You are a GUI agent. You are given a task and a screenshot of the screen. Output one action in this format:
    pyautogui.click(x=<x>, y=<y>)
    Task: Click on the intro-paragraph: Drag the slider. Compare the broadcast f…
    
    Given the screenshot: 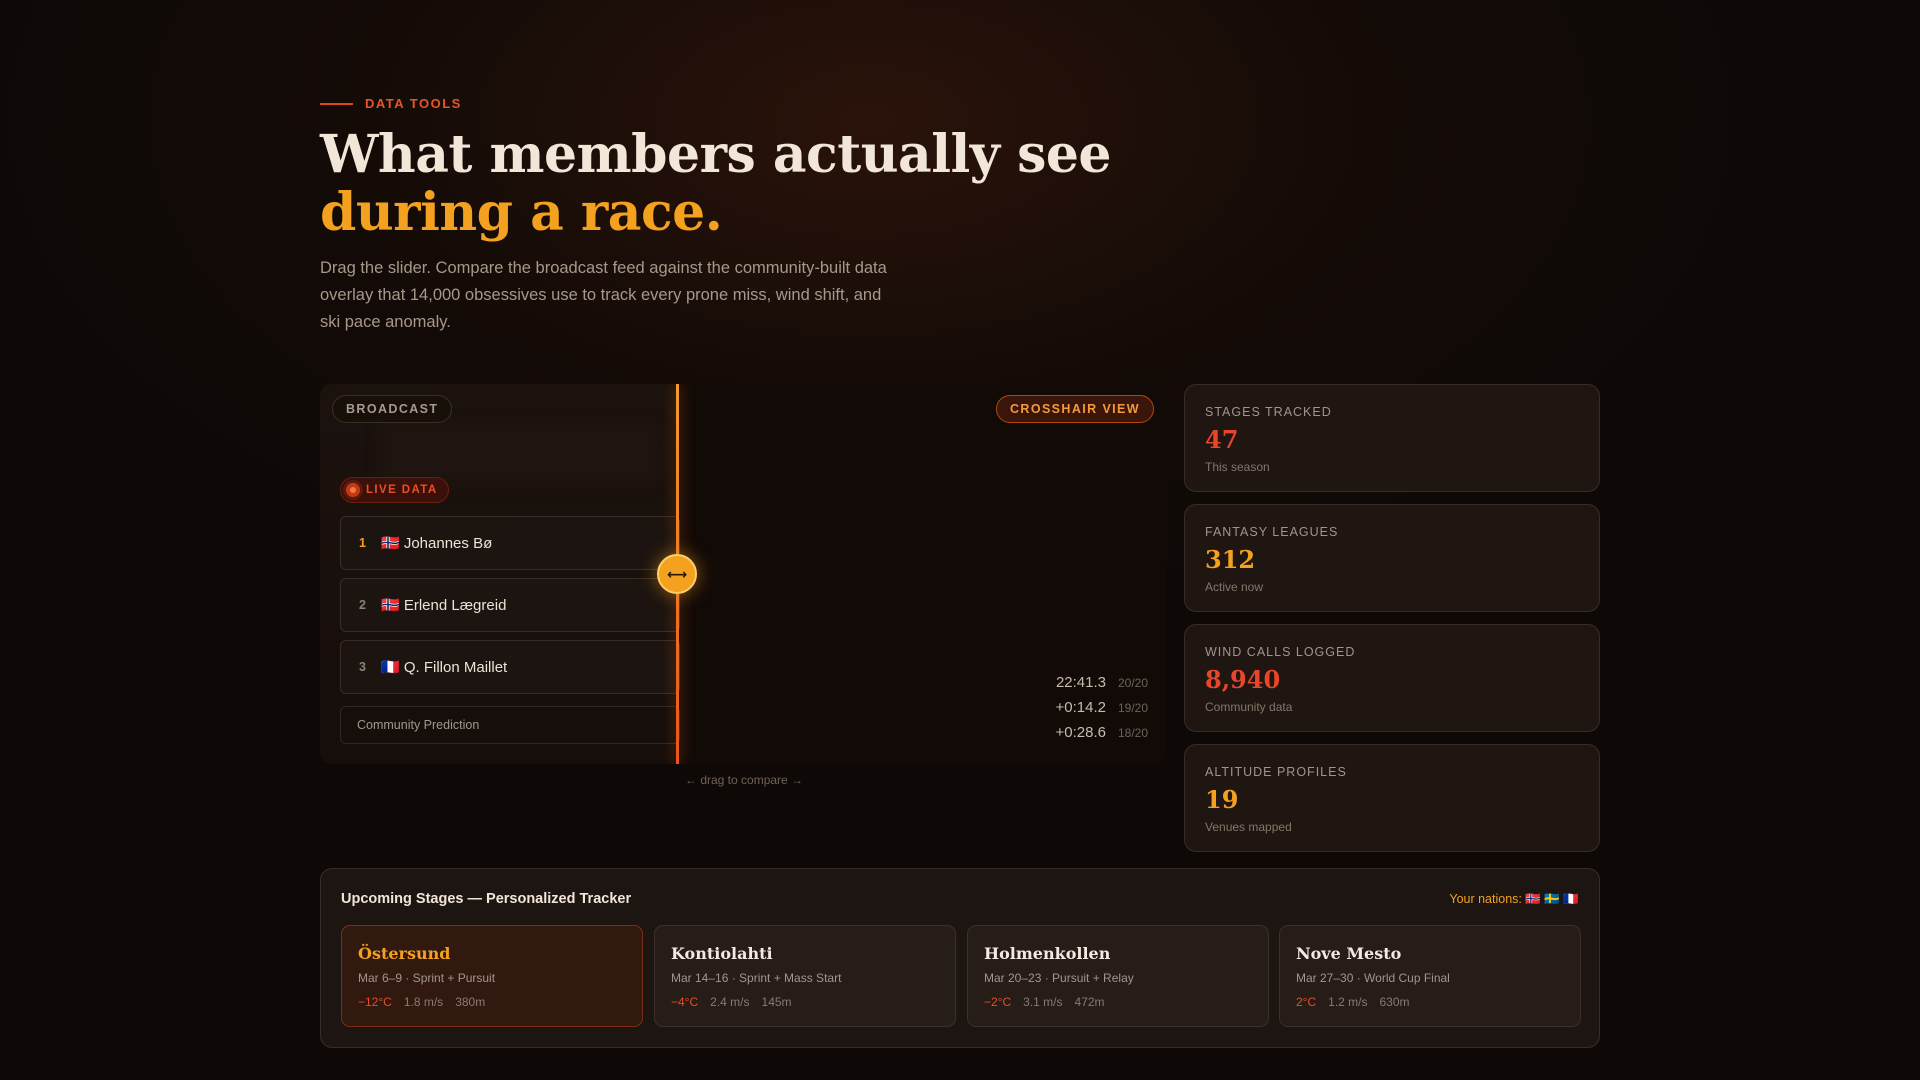 What is the action you would take?
    pyautogui.click(x=603, y=295)
    